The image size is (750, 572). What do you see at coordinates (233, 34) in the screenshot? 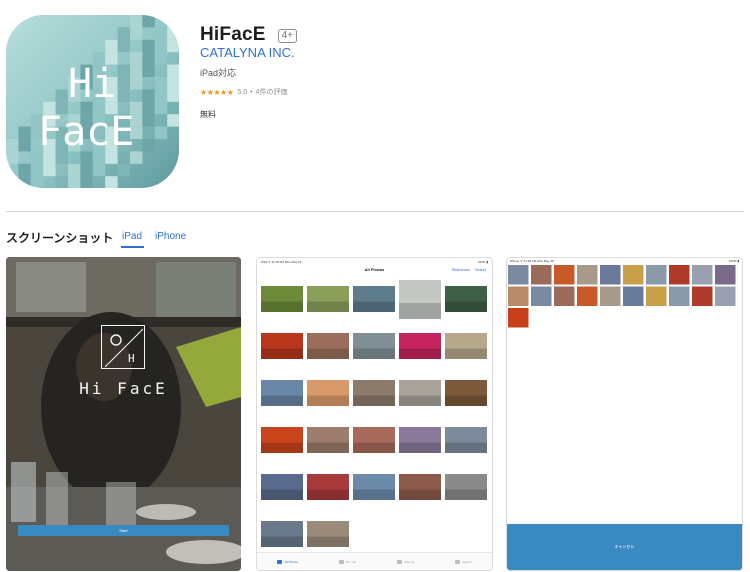
I see `app-title: HiFacE` at bounding box center [233, 34].